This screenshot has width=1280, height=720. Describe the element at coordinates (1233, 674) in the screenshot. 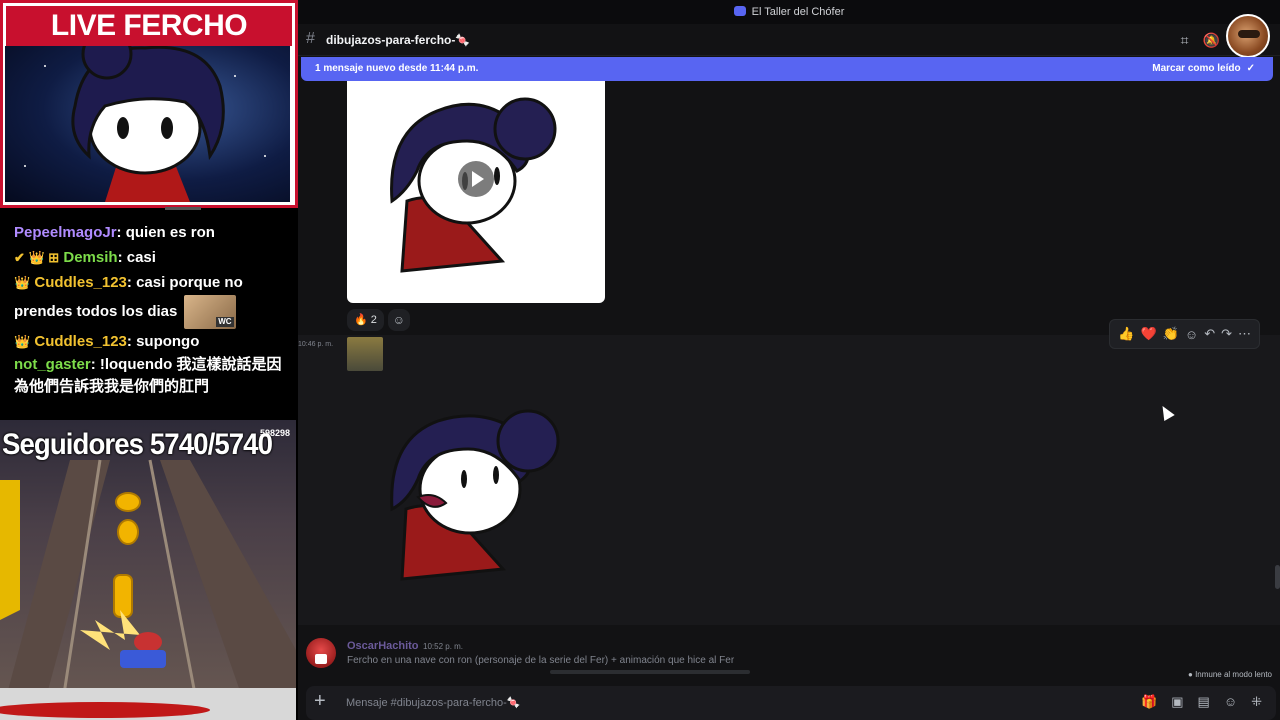

I see `slowmode-text: Inmune al modo lento` at that location.